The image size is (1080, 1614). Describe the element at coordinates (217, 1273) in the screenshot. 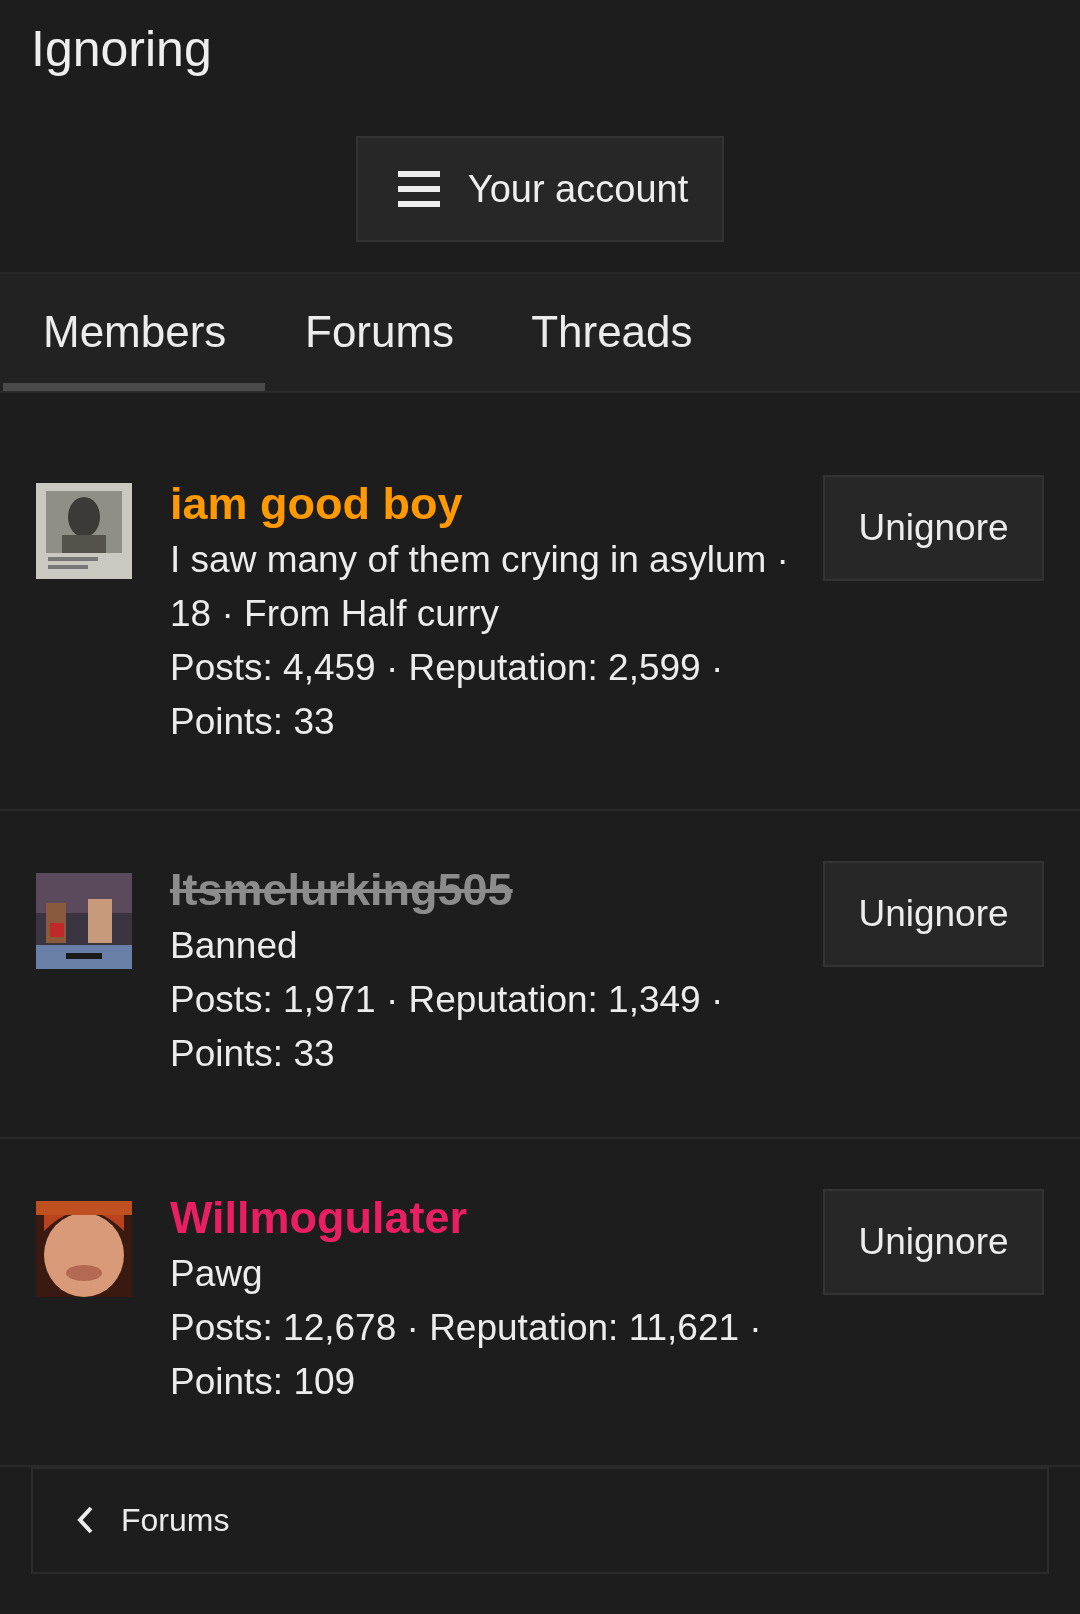

I see `member-info: Pawg` at that location.